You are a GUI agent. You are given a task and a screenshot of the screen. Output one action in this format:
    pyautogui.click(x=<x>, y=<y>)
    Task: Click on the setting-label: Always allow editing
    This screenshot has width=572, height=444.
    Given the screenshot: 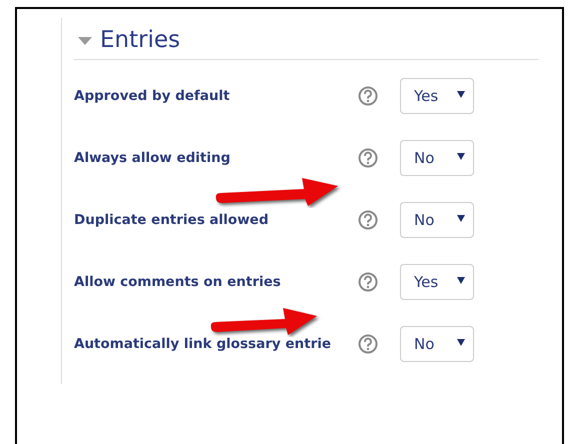 What is the action you would take?
    pyautogui.click(x=152, y=158)
    